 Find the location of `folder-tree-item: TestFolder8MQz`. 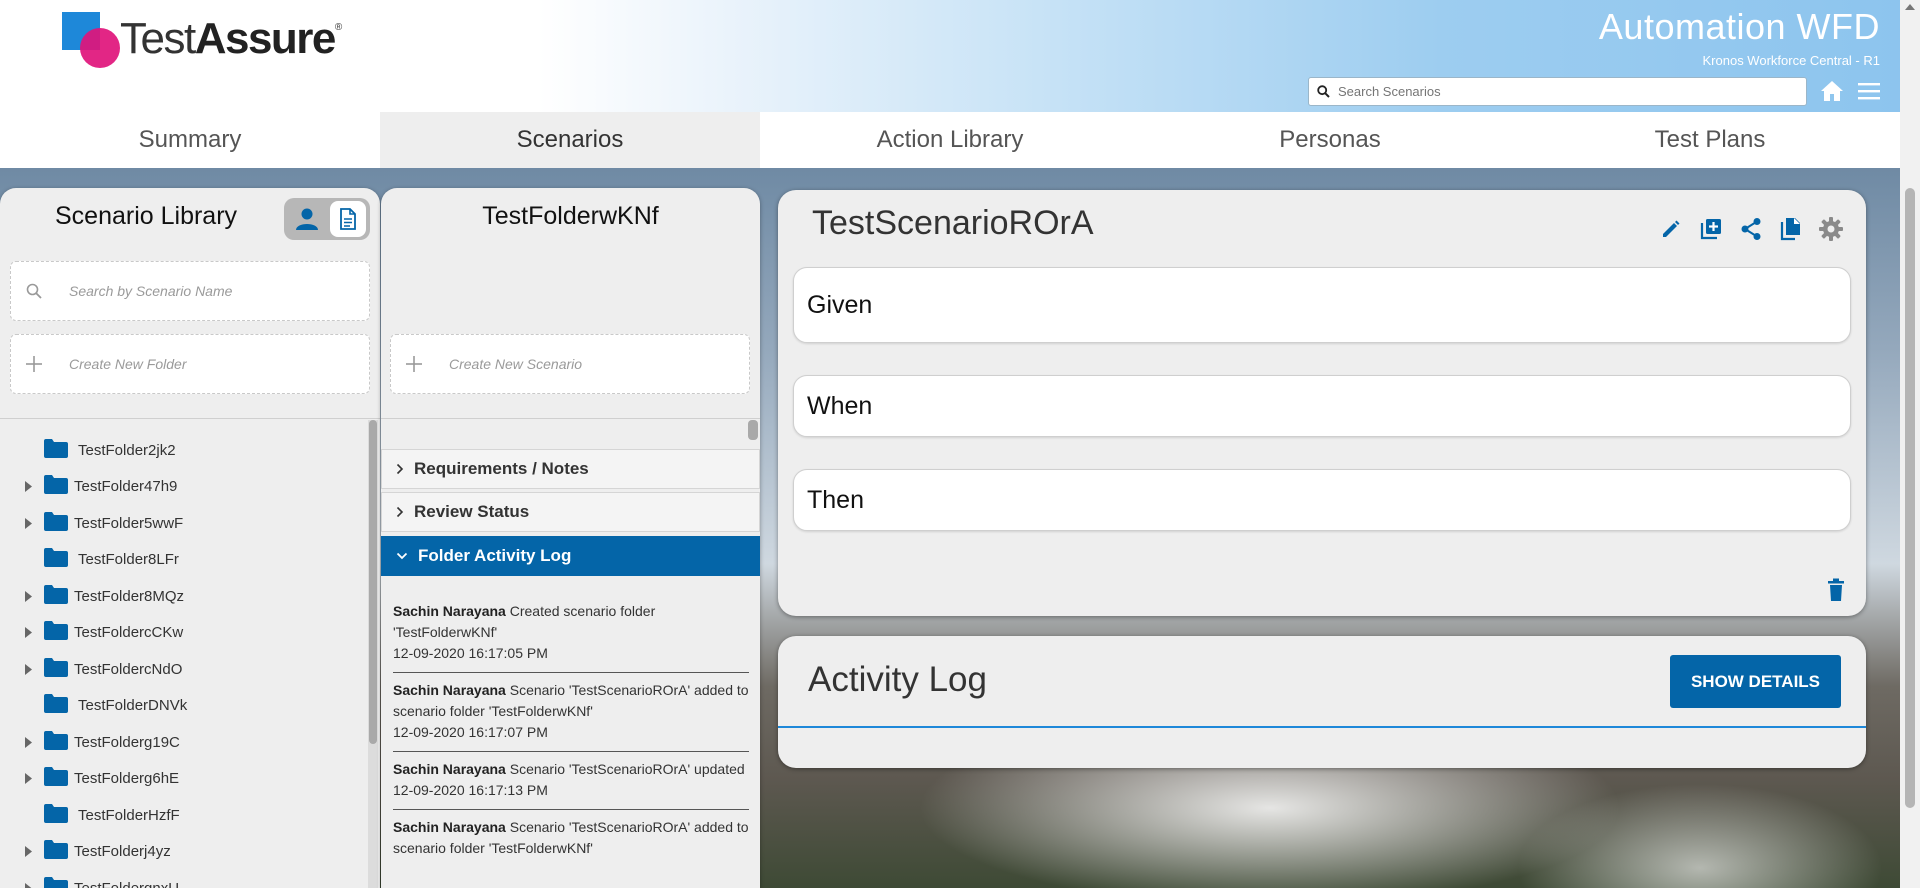

folder-tree-item: TestFolder8MQz is located at coordinates (183, 596).